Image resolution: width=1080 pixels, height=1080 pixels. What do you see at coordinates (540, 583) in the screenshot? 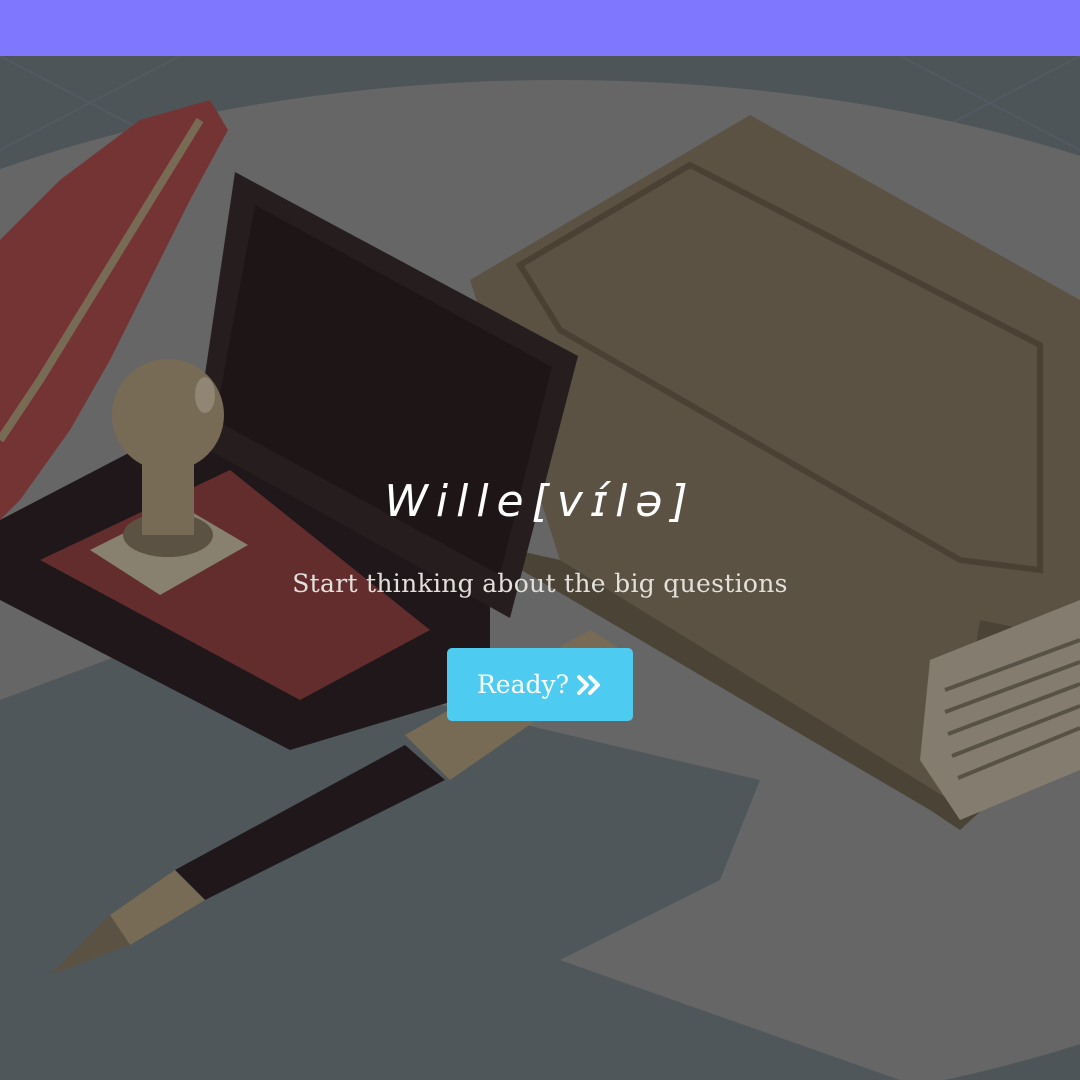
I see `hero-subtitle: Start thinking about the big questions` at bounding box center [540, 583].